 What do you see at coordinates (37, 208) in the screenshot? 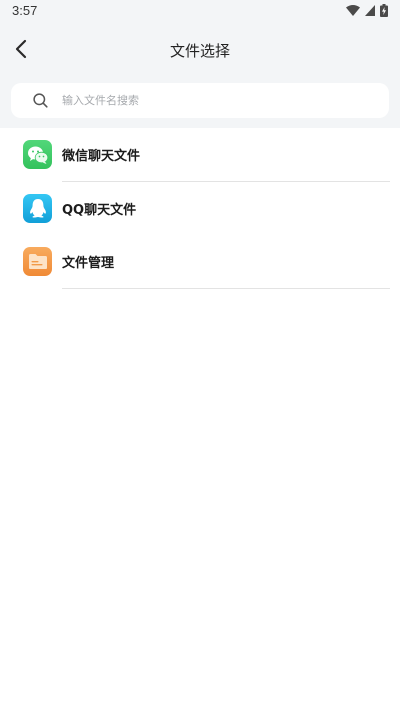
I see `qq-icon` at bounding box center [37, 208].